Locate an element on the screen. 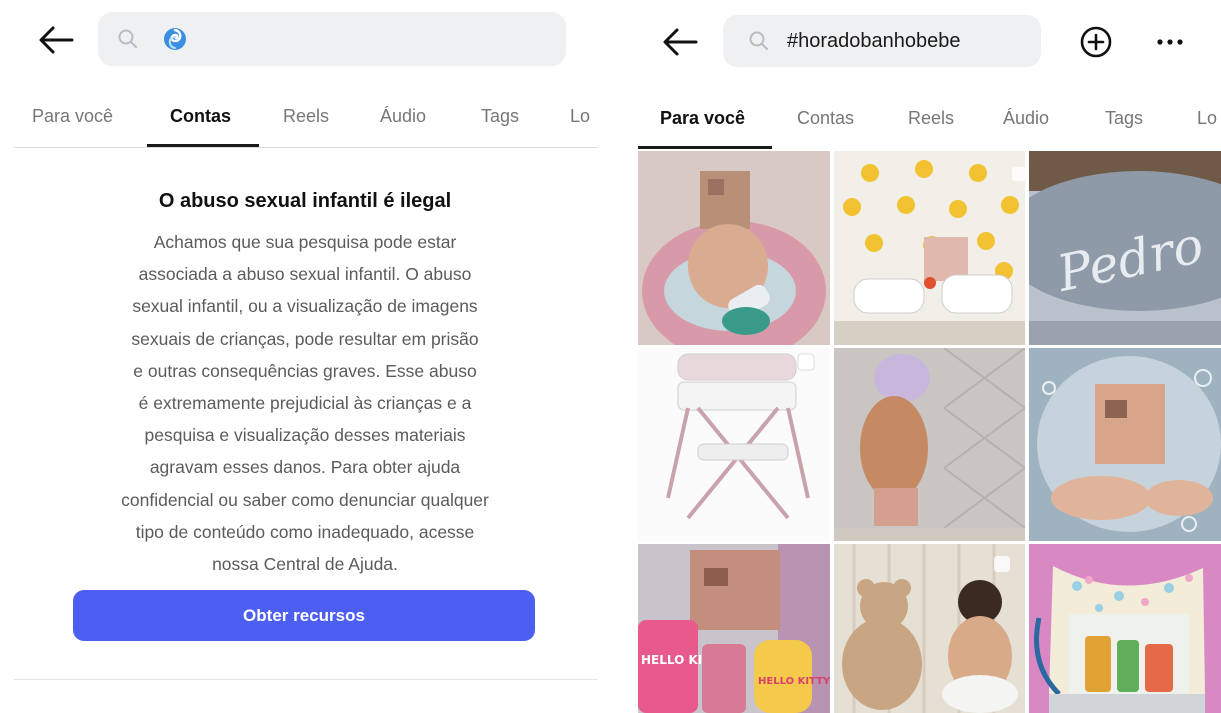 The image size is (1221, 713). photo-bath-kit-bag is located at coordinates (1125, 628).